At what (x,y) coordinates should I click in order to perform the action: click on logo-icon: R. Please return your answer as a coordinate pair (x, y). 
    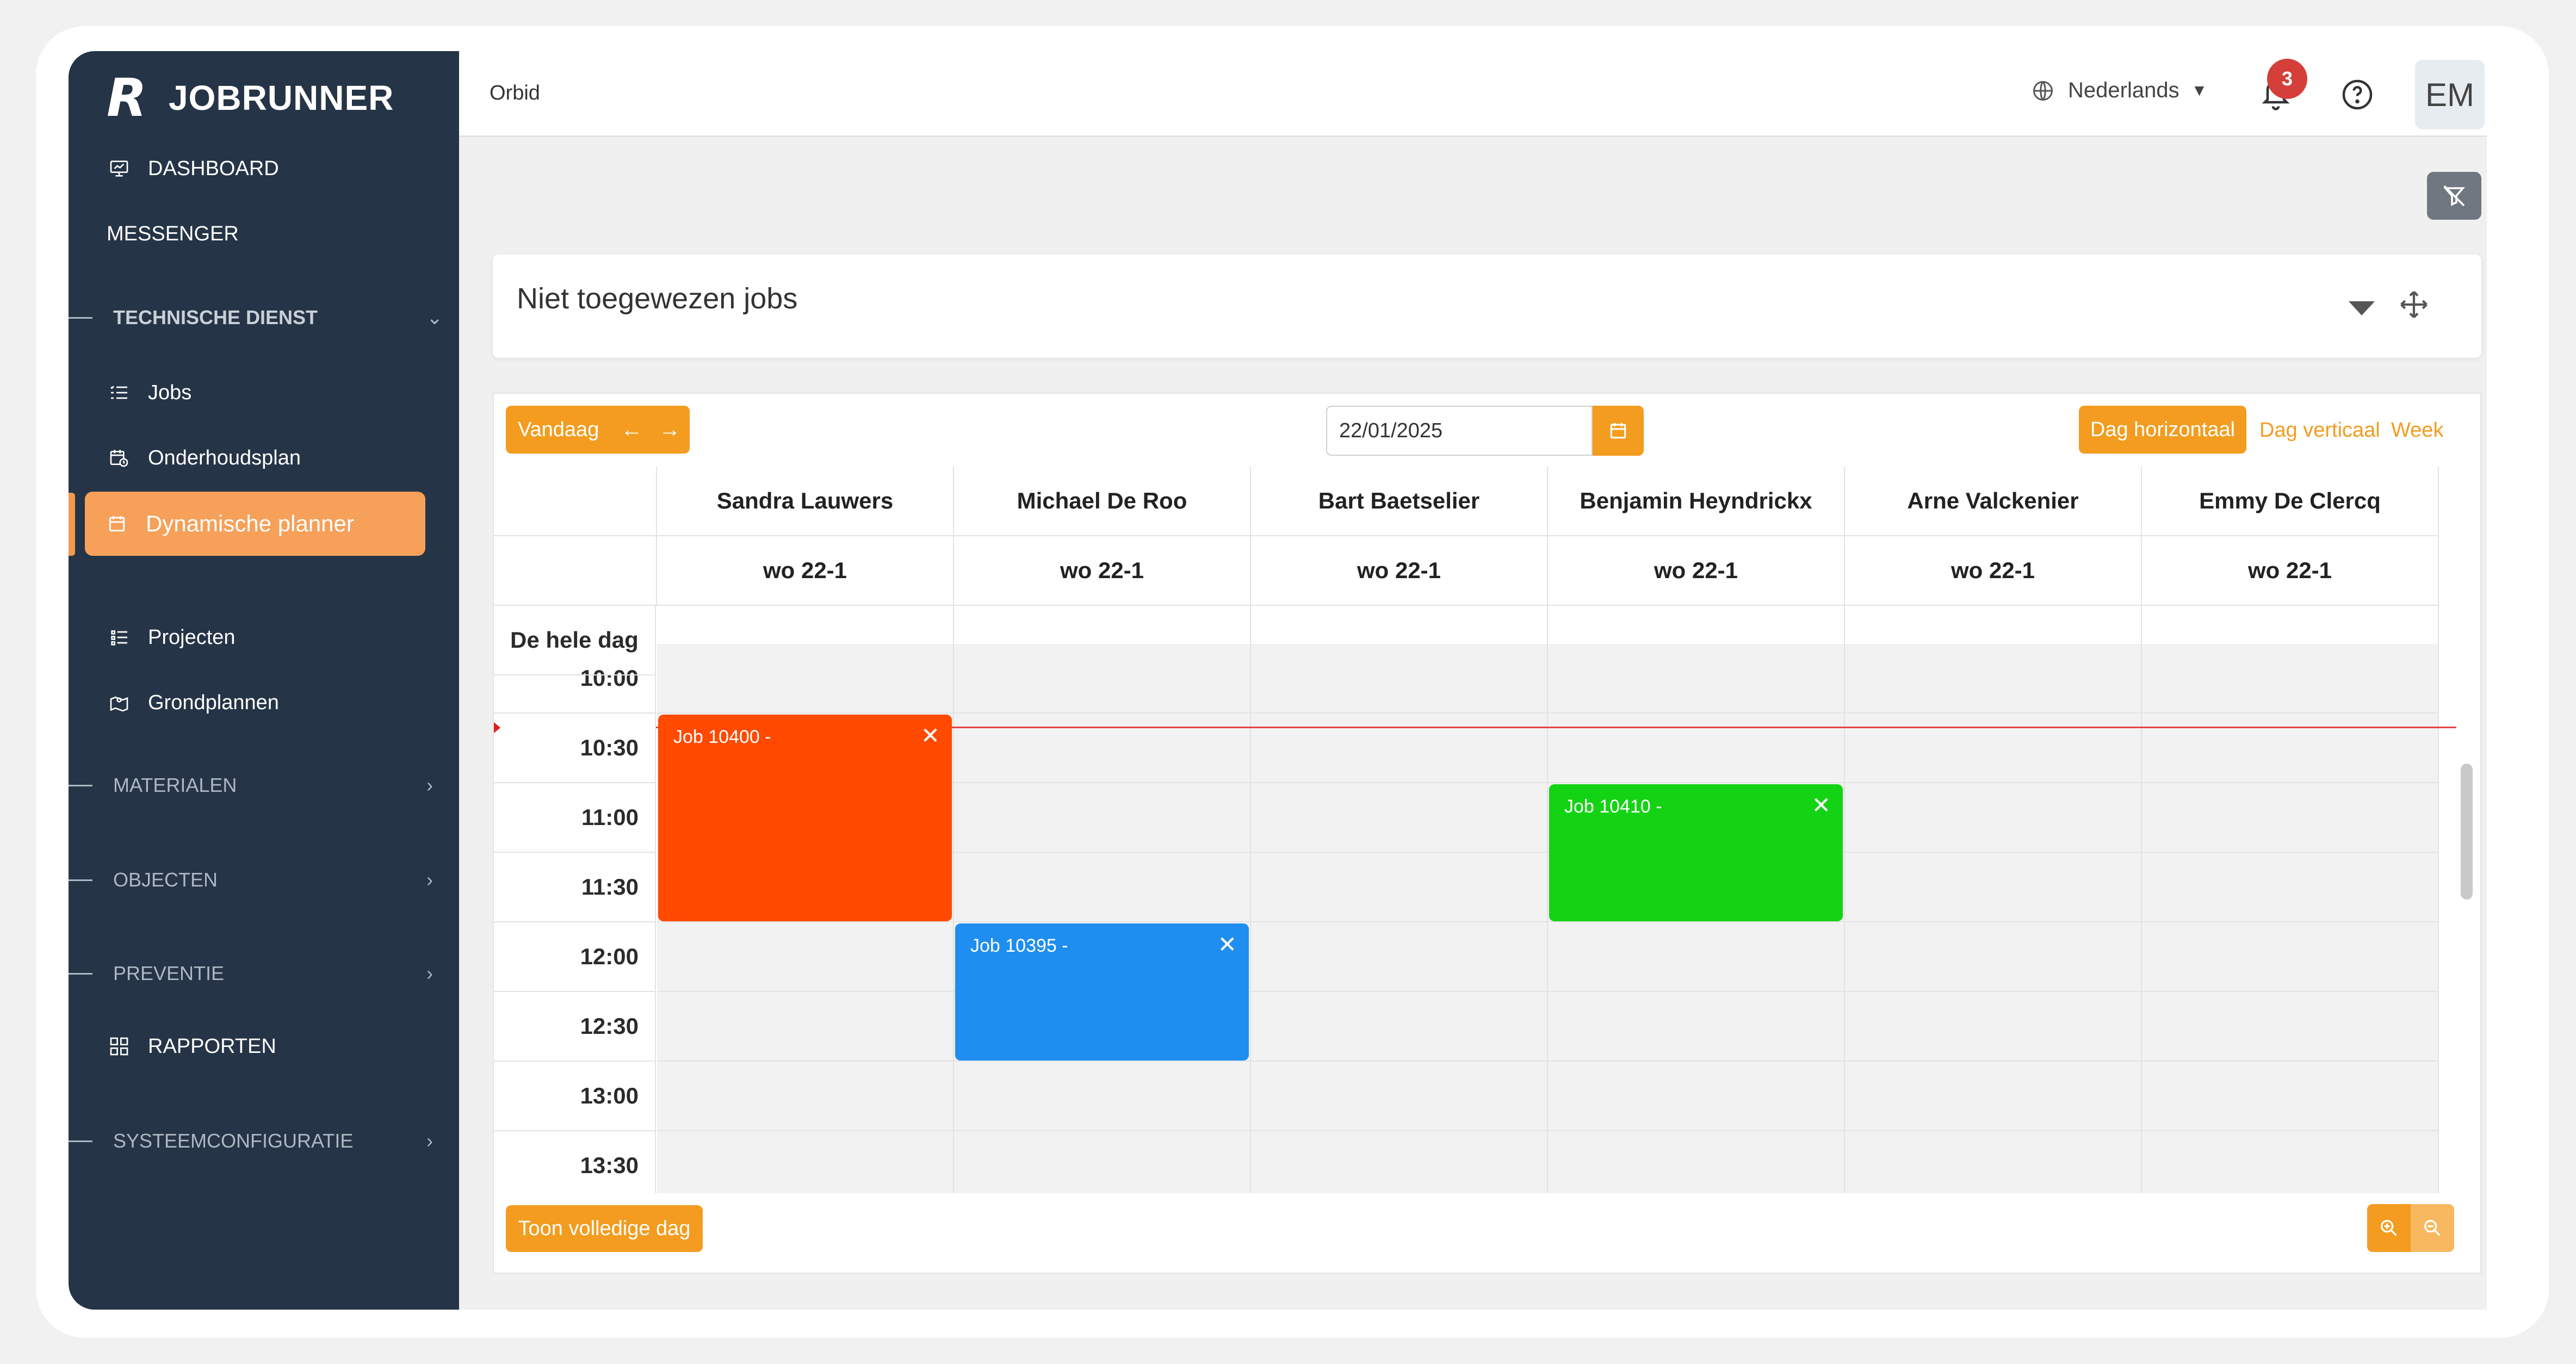
    Looking at the image, I should click on (127, 98).